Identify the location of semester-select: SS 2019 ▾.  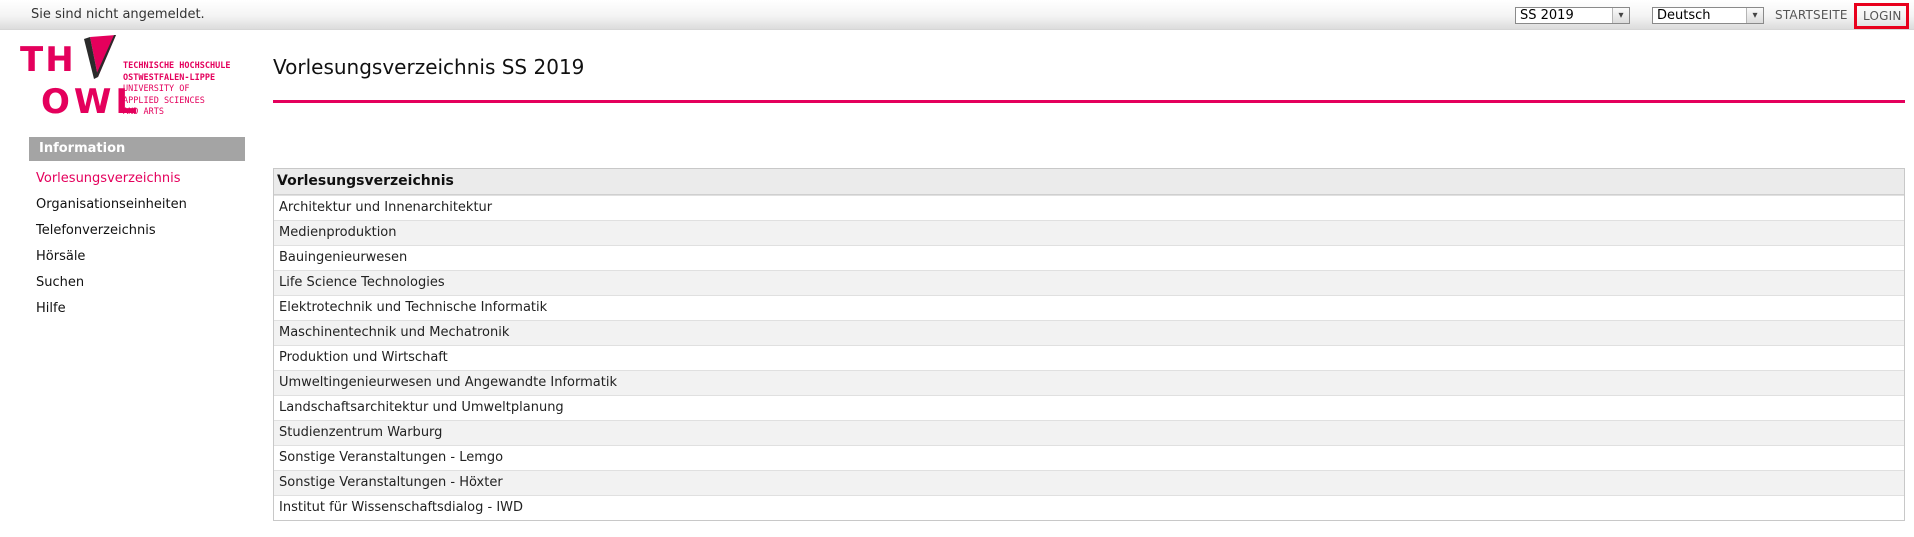
(1572, 15).